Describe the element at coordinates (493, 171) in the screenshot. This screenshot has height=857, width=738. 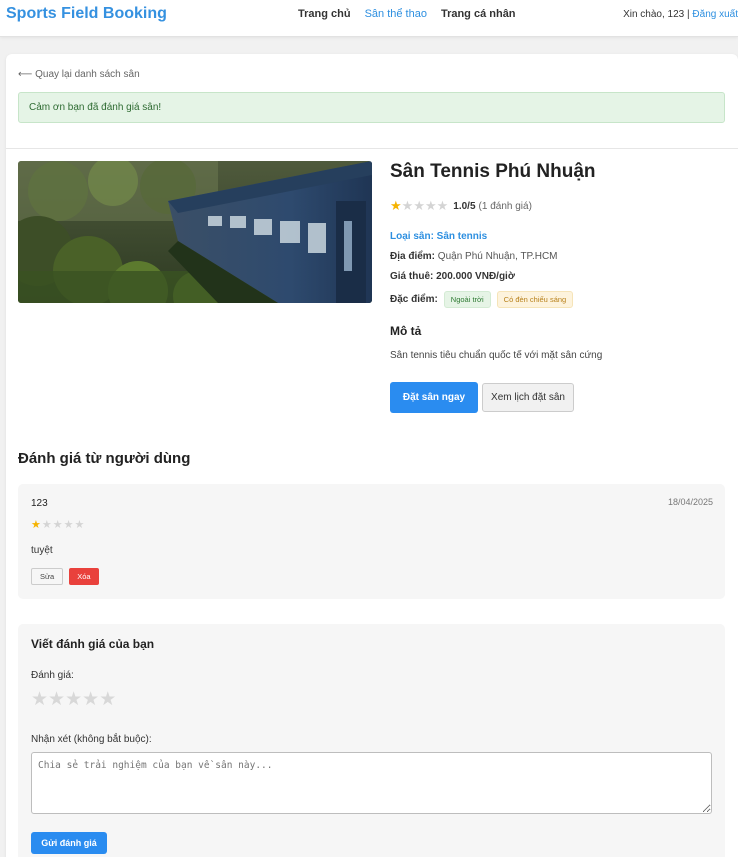
I see `field-name: Sân Tennis Phú Nhuận` at that location.